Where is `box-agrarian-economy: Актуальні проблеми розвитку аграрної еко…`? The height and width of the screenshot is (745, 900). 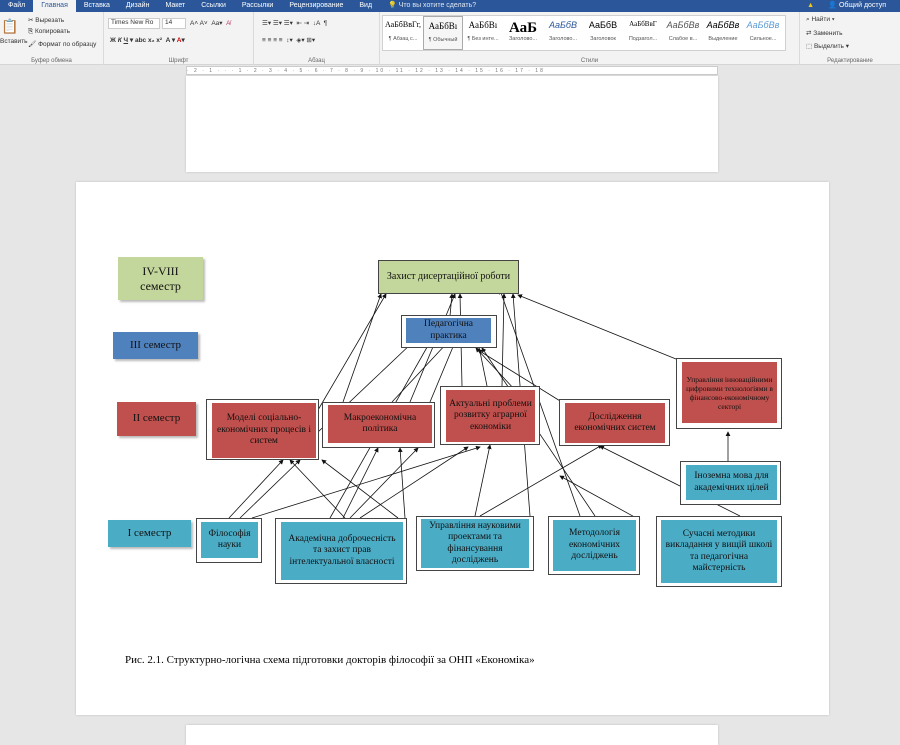
box-agrarian-economy: Актуальні проблеми розвитку аграрної еко… is located at coordinates (490, 416).